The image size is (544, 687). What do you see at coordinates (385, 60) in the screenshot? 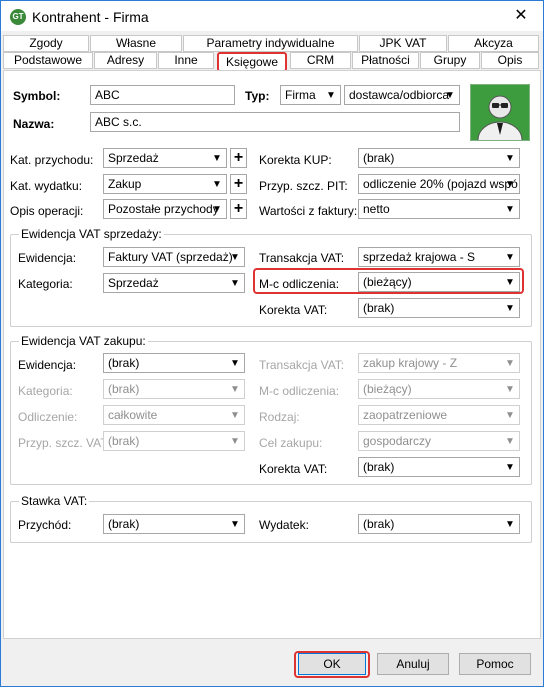
I see `tab-platnosci: Płatności` at bounding box center [385, 60].